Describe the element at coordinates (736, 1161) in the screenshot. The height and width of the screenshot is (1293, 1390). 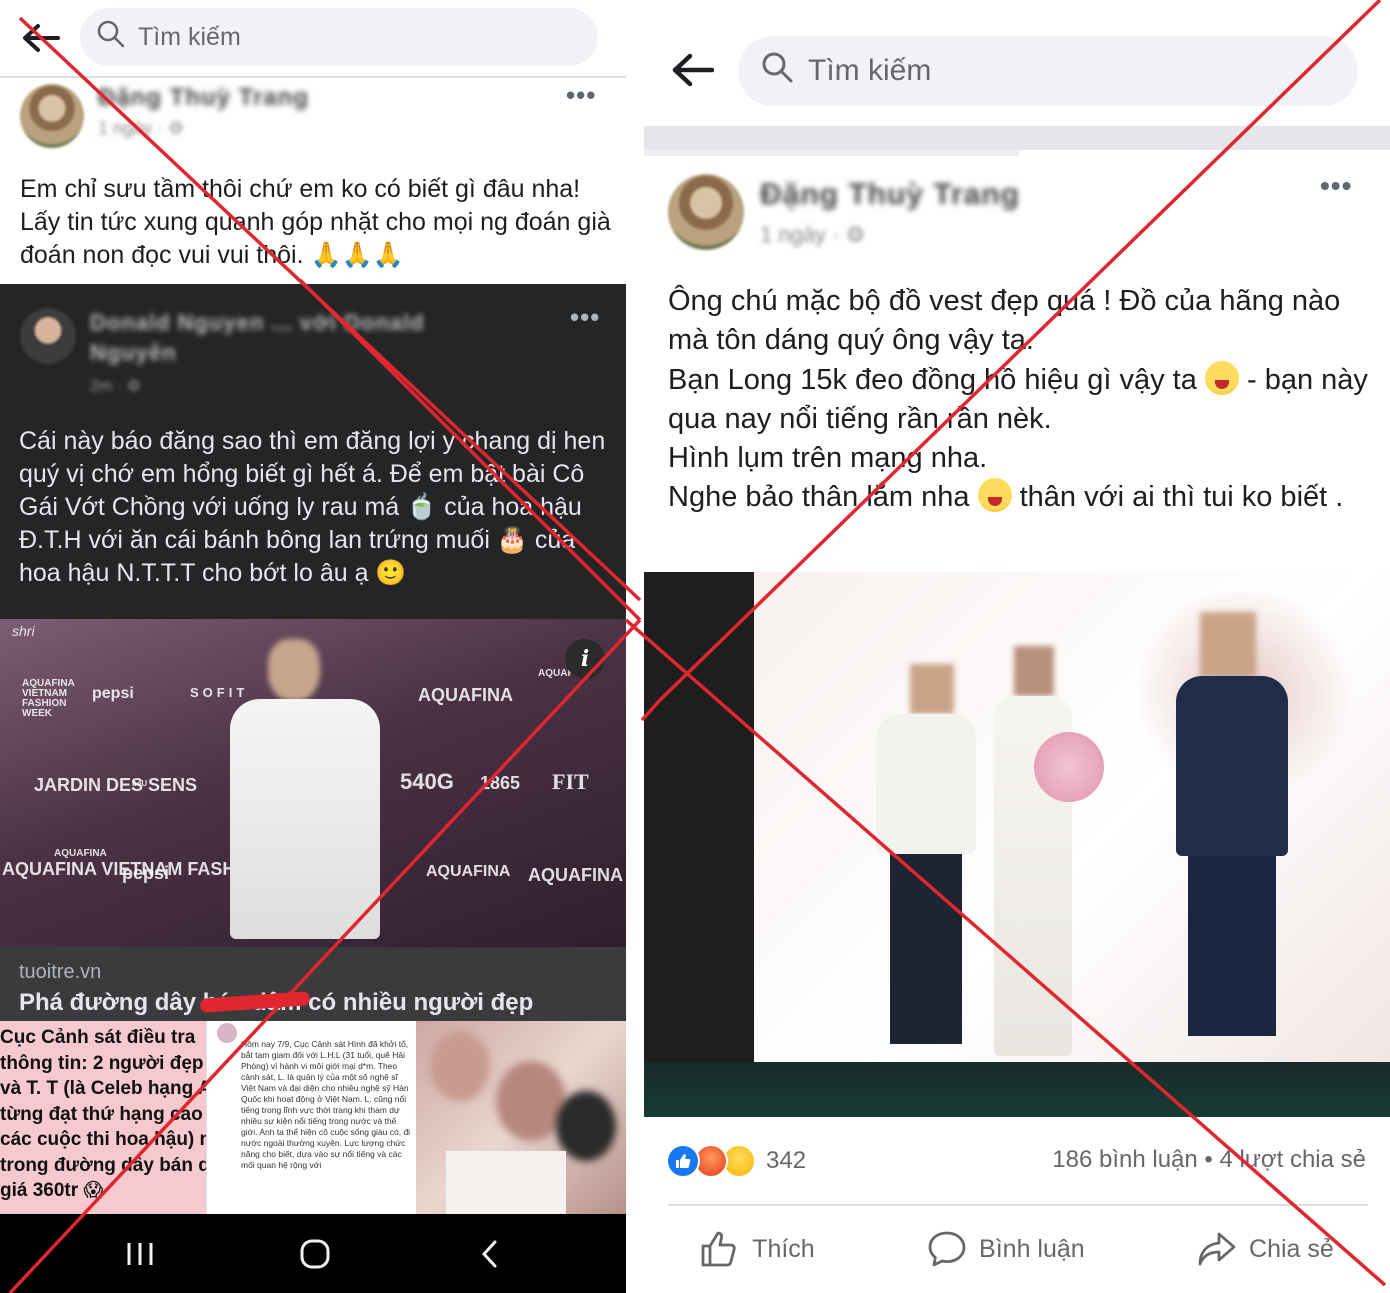
I see `reactions-summary: 342` at that location.